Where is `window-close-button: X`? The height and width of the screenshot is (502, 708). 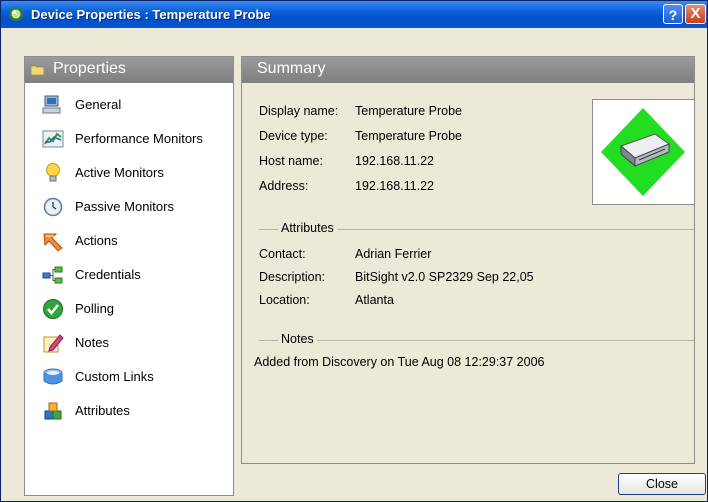
window-close-button: X is located at coordinates (695, 14).